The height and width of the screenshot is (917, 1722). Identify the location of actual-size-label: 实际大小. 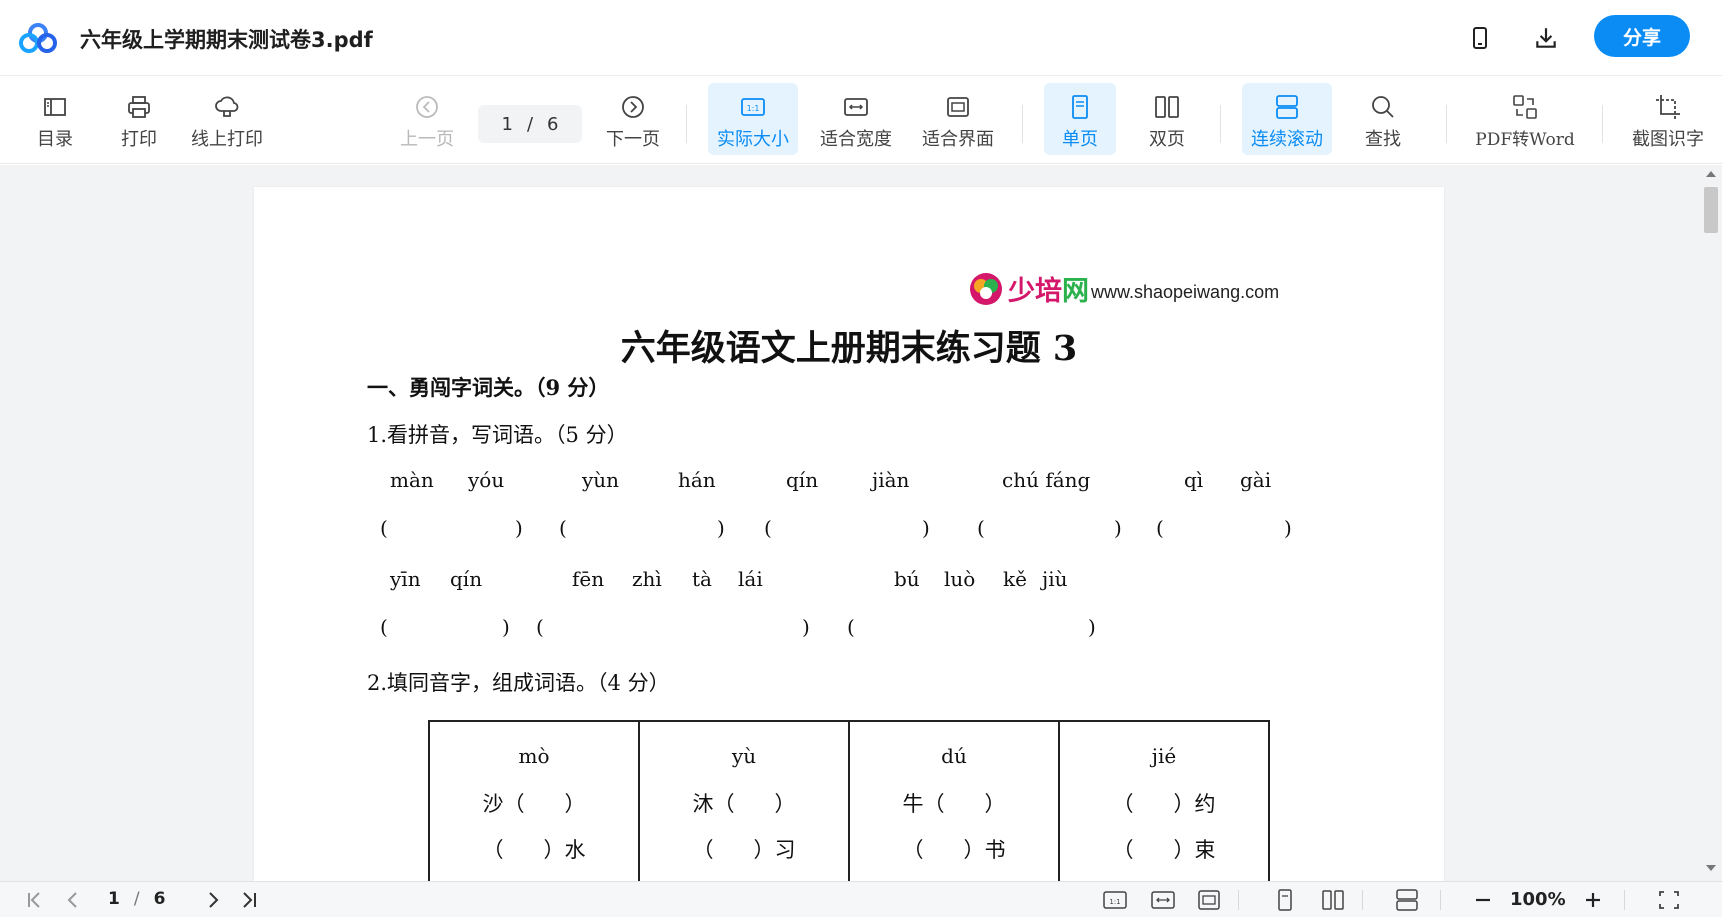
(753, 139).